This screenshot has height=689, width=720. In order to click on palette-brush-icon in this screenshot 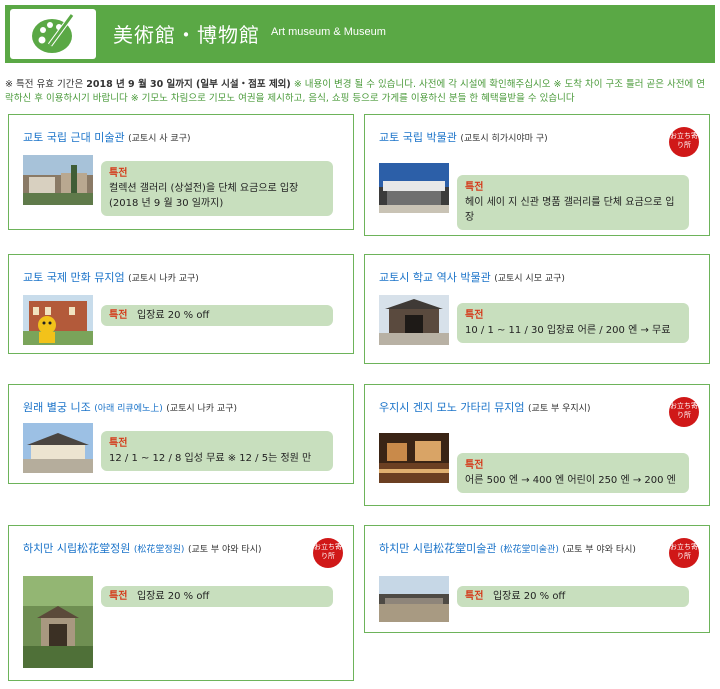, I will do `click(53, 33)`.